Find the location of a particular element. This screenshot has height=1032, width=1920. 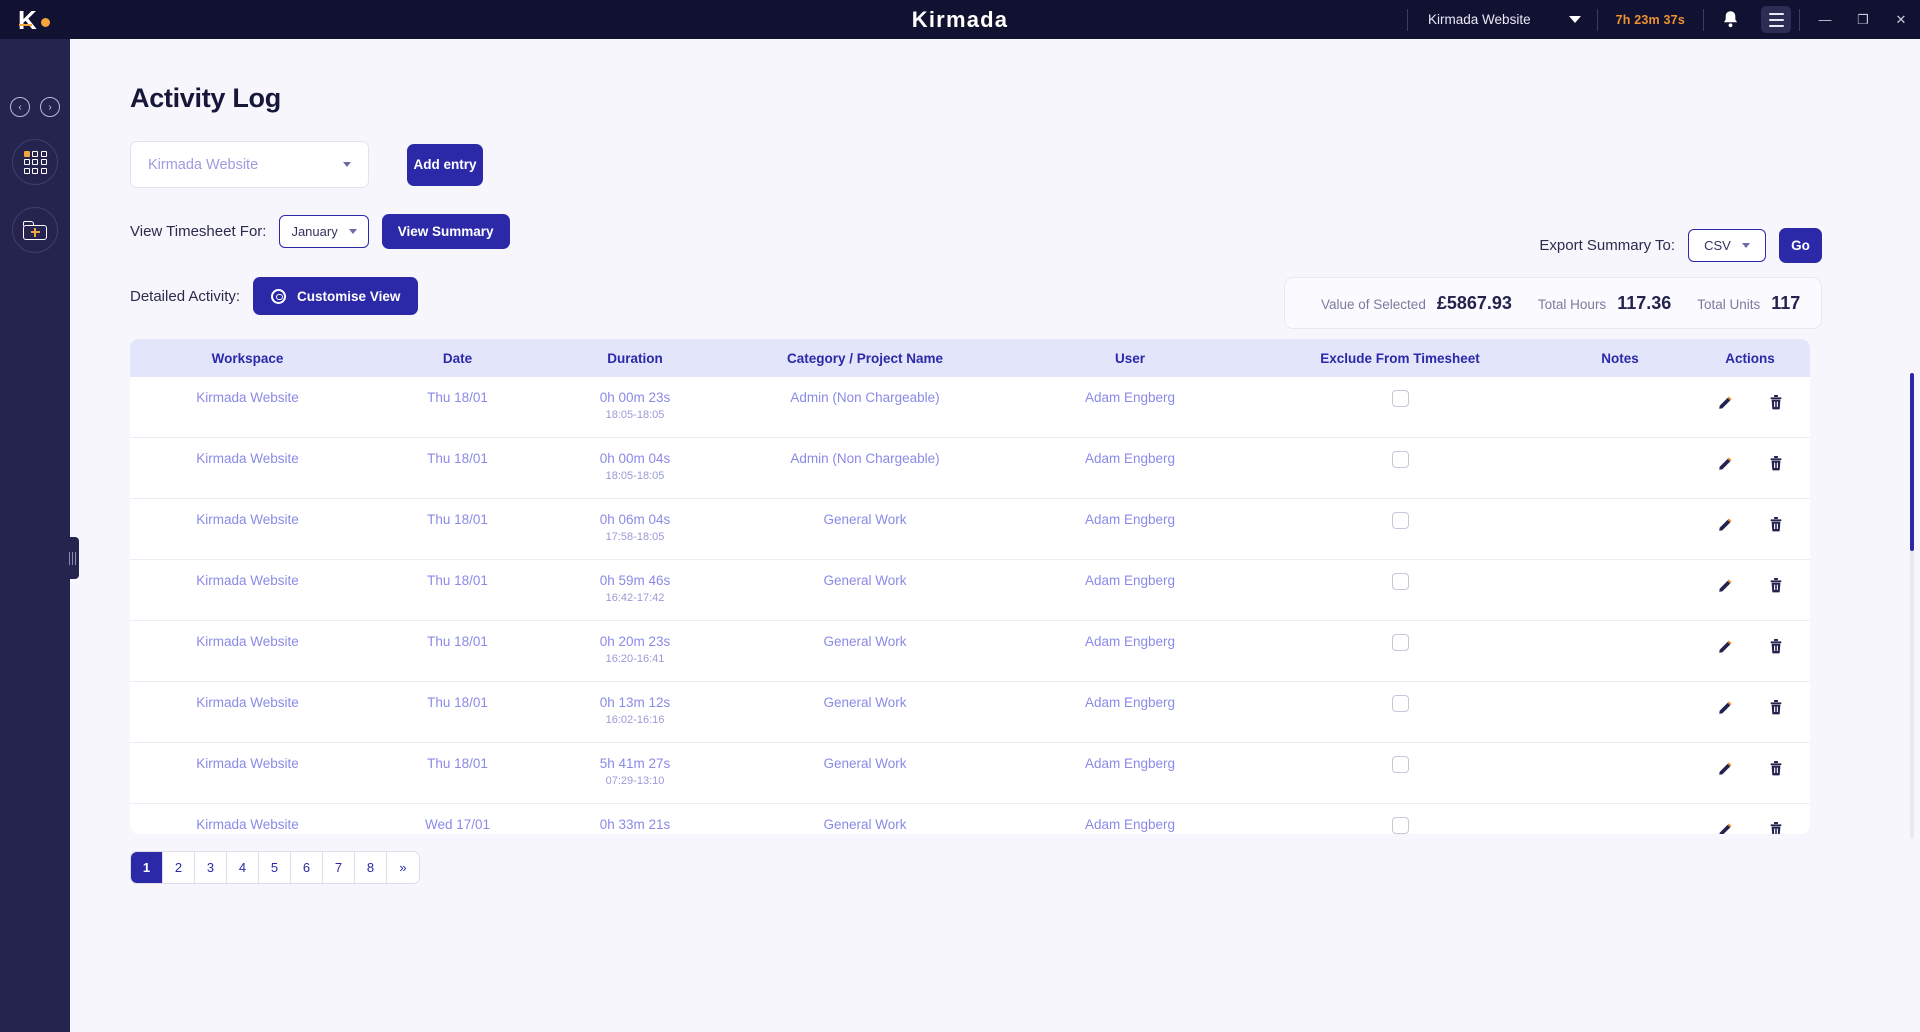

customise-view-label: Customise View is located at coordinates (349, 296).